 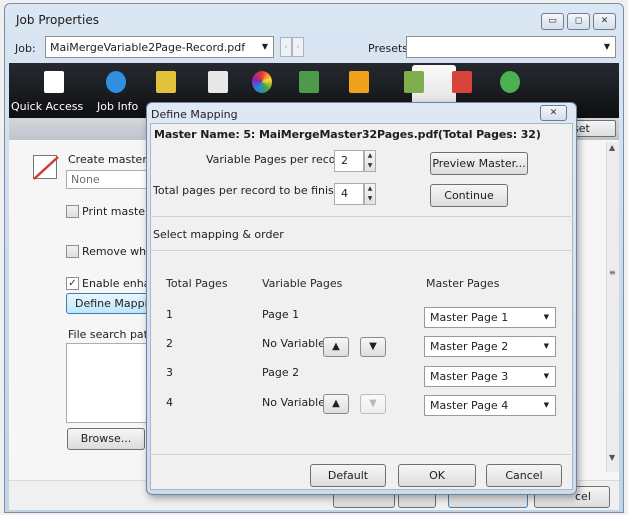 I want to click on job-label: Job:, so click(x=25, y=48).